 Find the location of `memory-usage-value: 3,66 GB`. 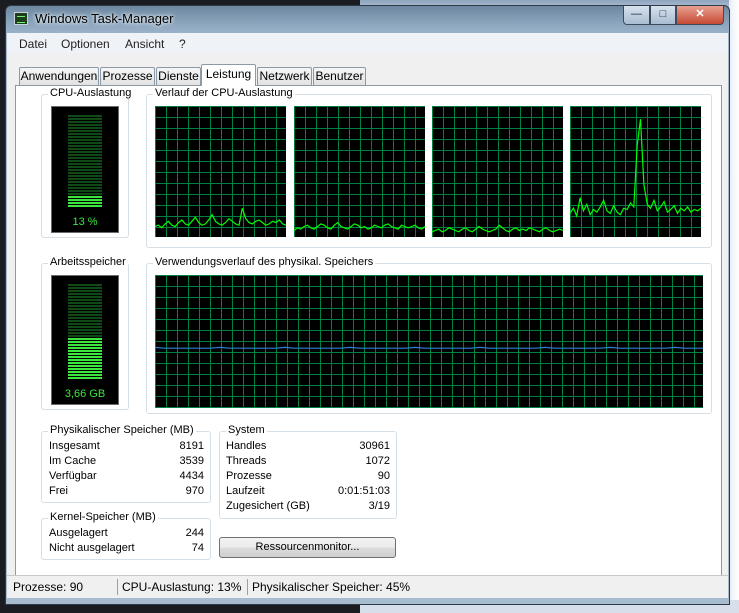

memory-usage-value: 3,66 GB is located at coordinates (85, 394).